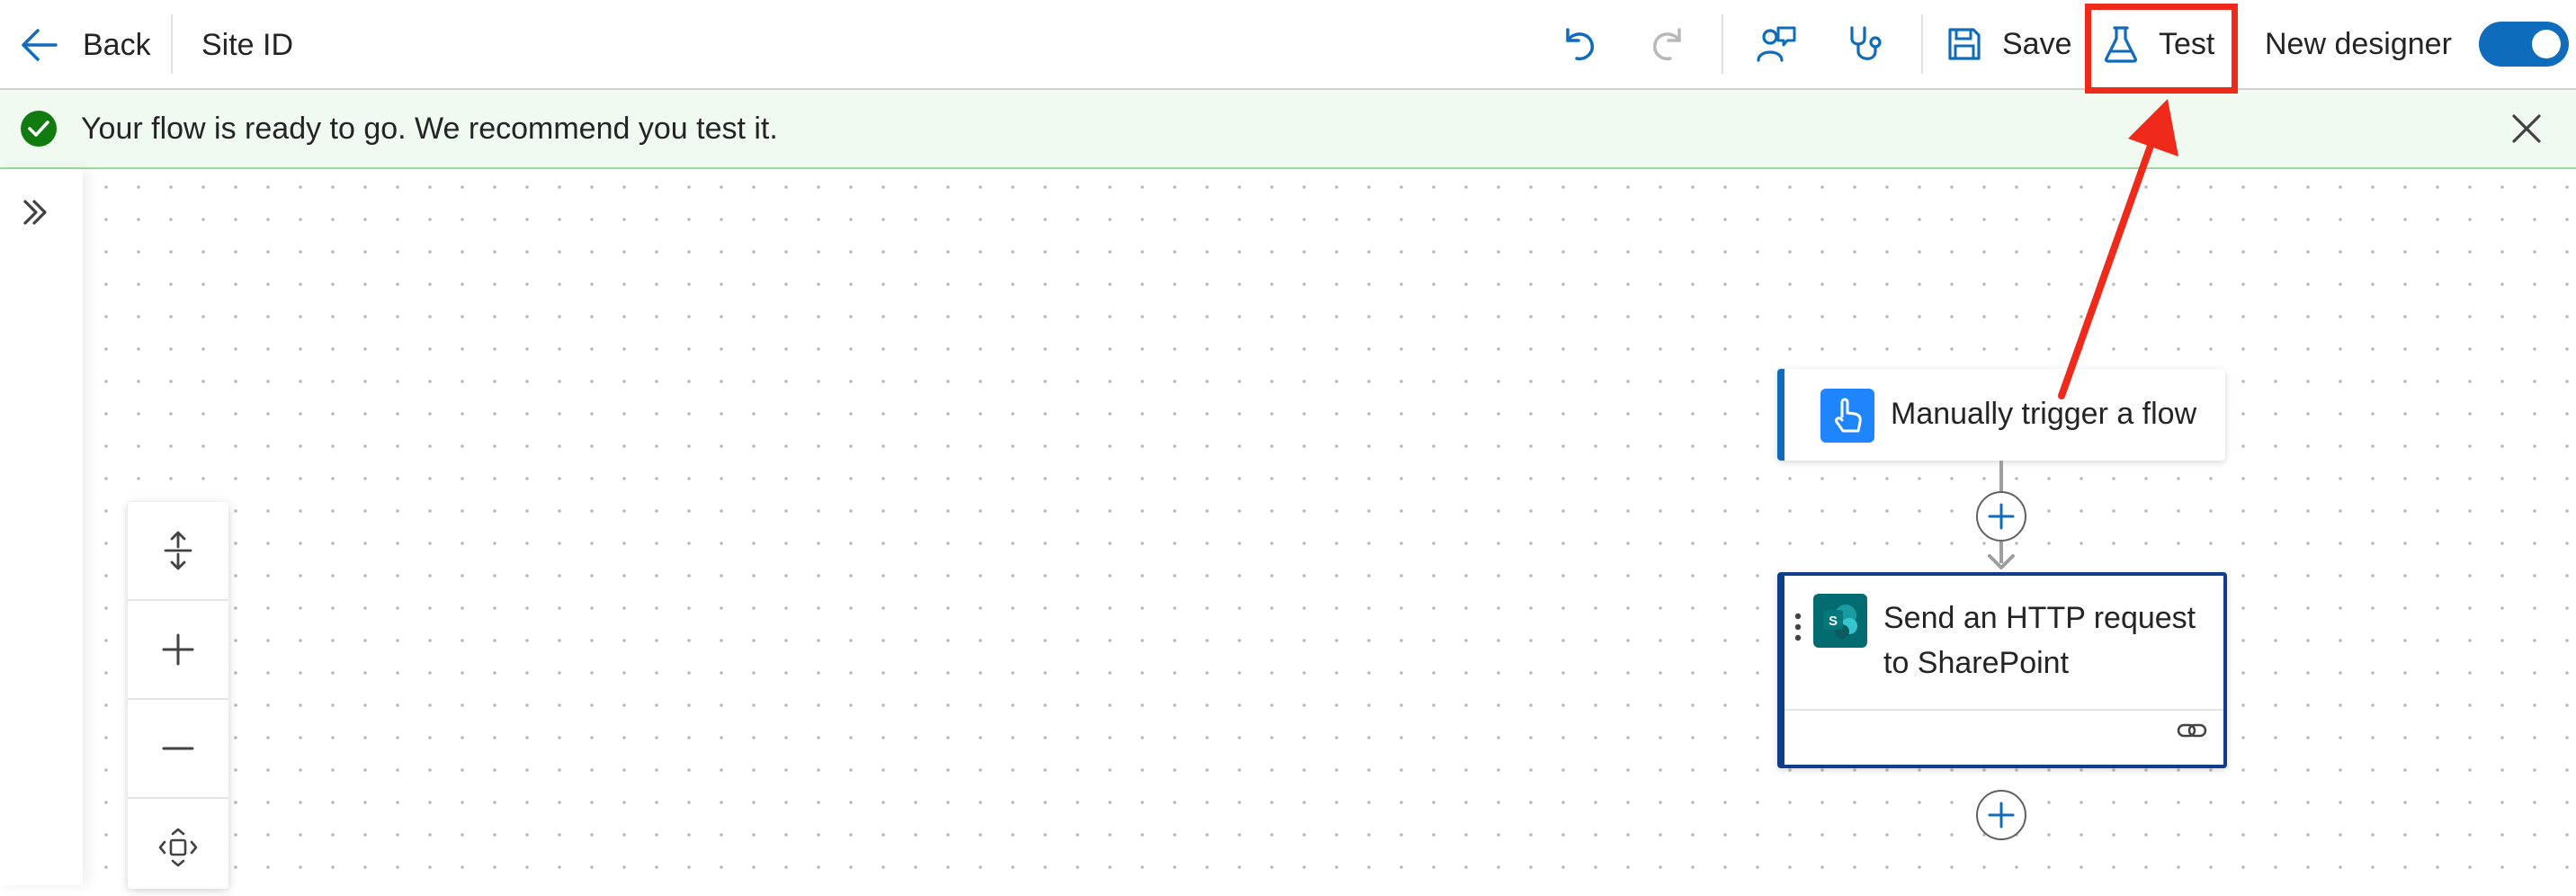 This screenshot has height=896, width=2576. What do you see at coordinates (39, 129) in the screenshot?
I see `checkmark-circle-icon` at bounding box center [39, 129].